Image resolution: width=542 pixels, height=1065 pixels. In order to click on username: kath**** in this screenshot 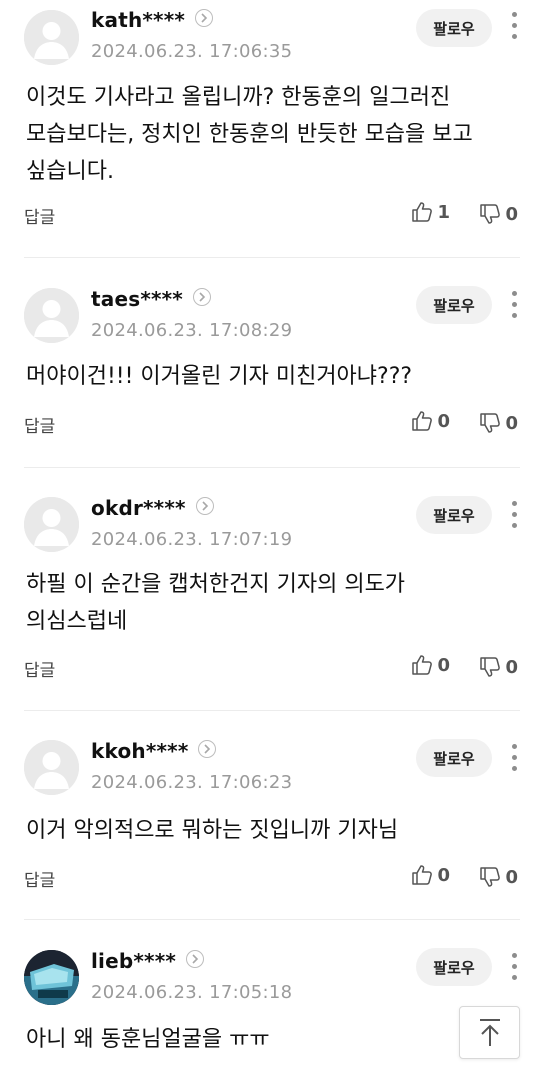, I will do `click(152, 20)`.